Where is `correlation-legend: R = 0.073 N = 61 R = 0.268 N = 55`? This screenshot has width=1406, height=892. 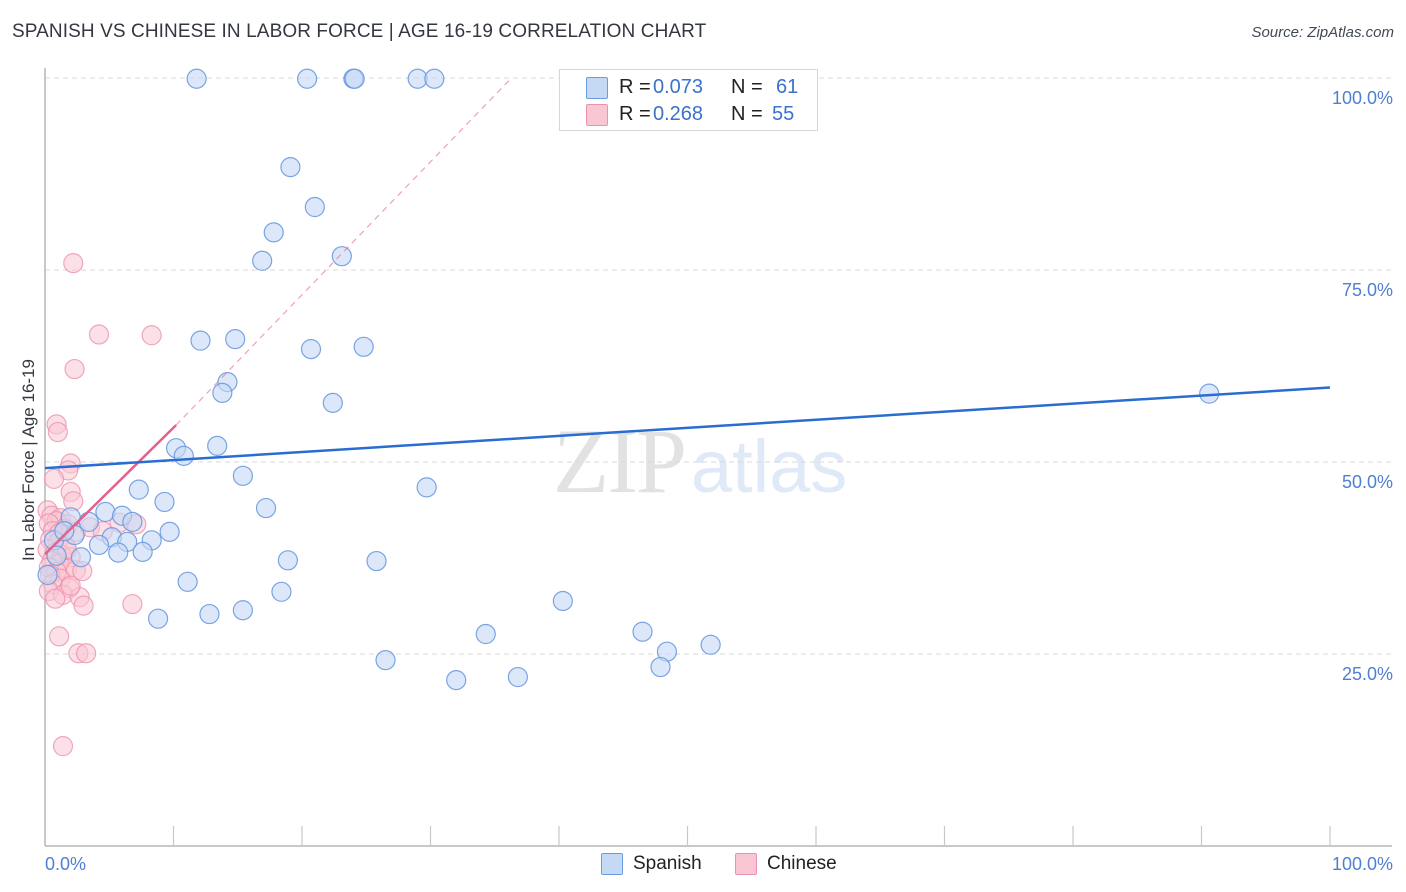 correlation-legend: R = 0.073 N = 61 R = 0.268 N = 55 is located at coordinates (688, 100).